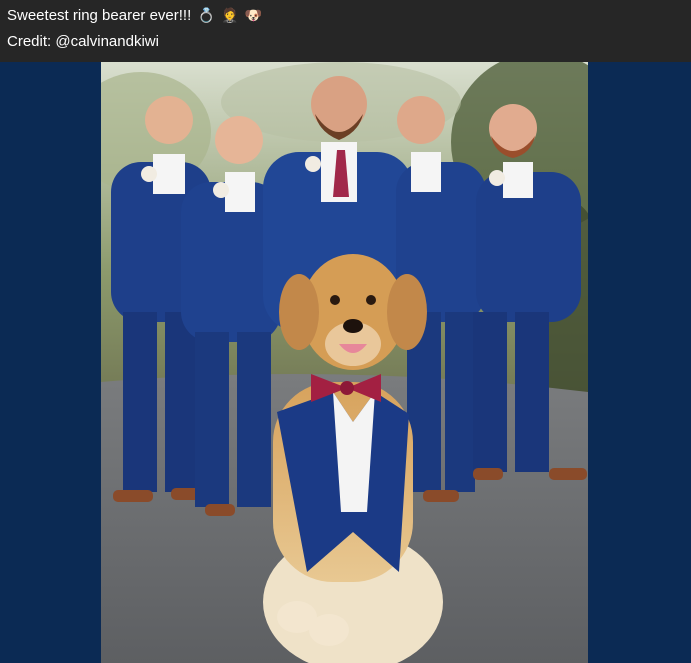  I want to click on ring-emoji-icon: 💍, so click(206, 15).